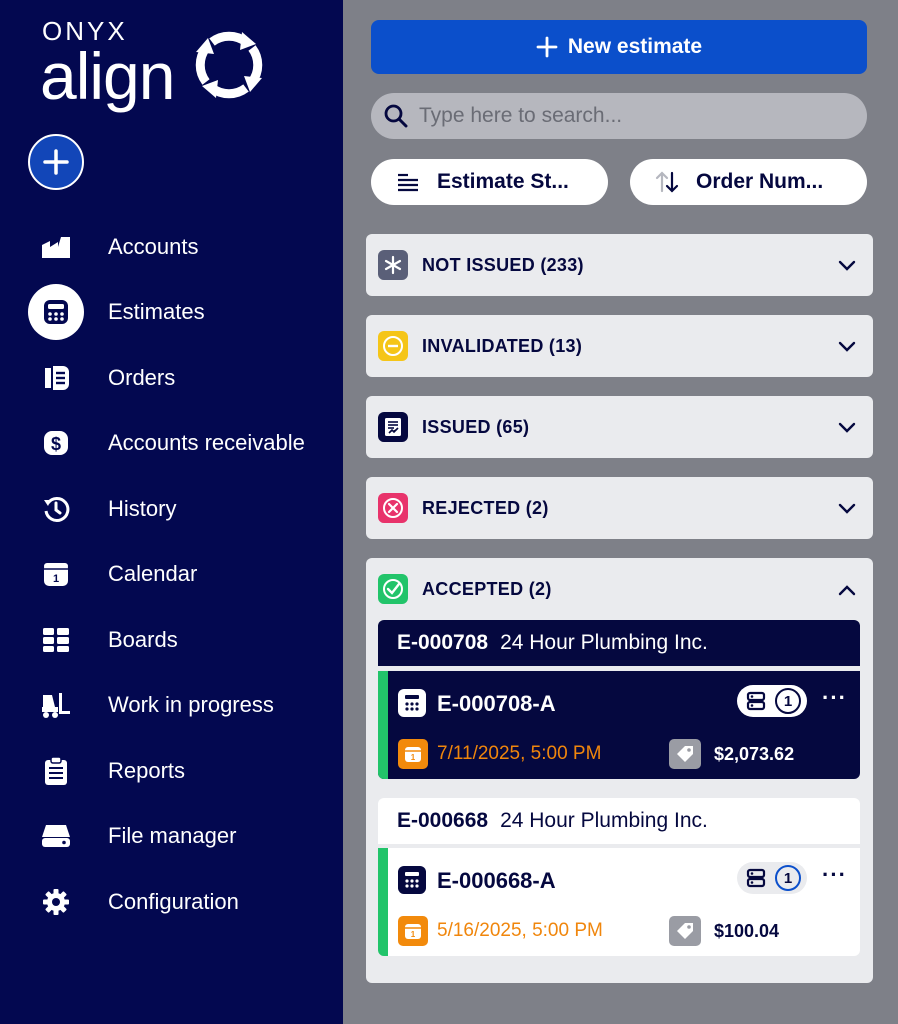 The height and width of the screenshot is (1024, 898). I want to click on version-count: 1, so click(788, 701).